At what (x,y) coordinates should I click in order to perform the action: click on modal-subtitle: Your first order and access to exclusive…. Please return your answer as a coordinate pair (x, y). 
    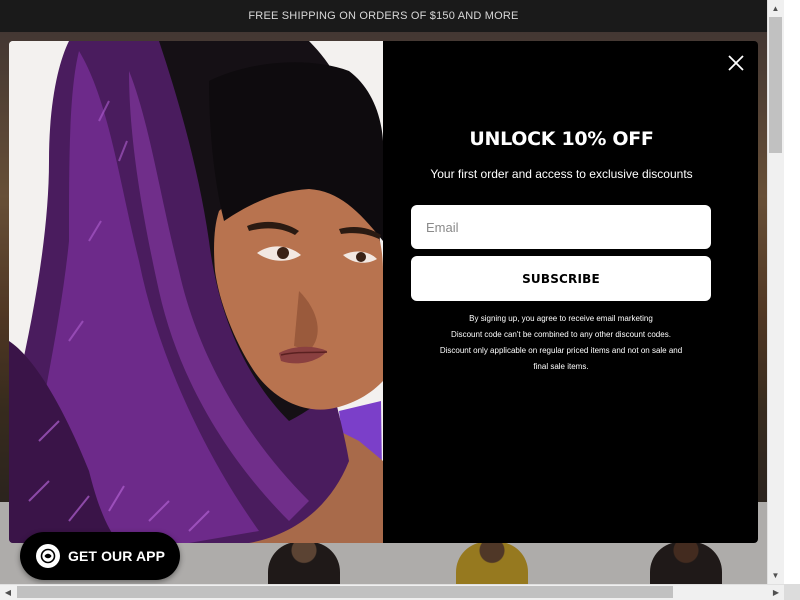
    Looking at the image, I should click on (561, 174).